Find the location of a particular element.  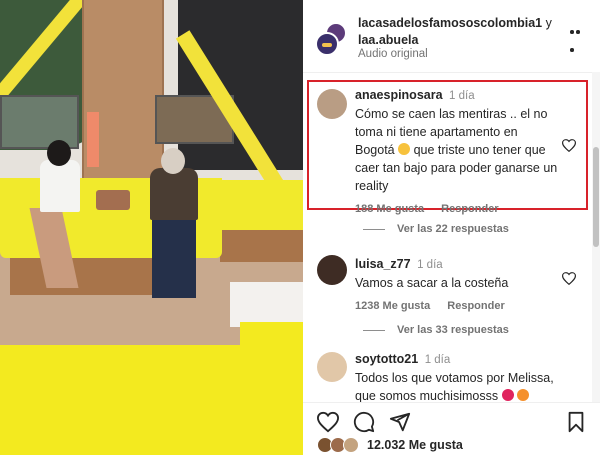

audio-label: Audio original is located at coordinates (393, 54).